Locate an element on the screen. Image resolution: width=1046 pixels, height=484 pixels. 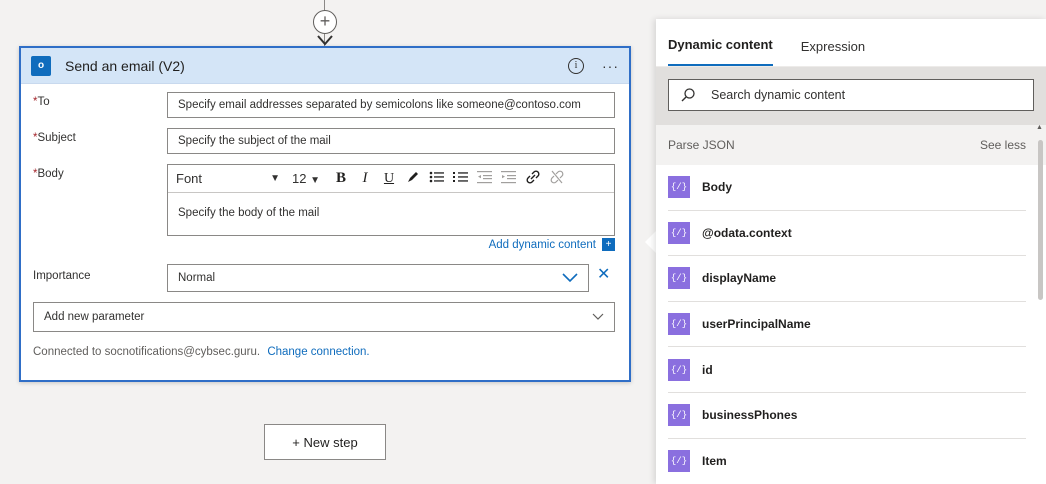
bullet-list-icon is located at coordinates (437, 178).